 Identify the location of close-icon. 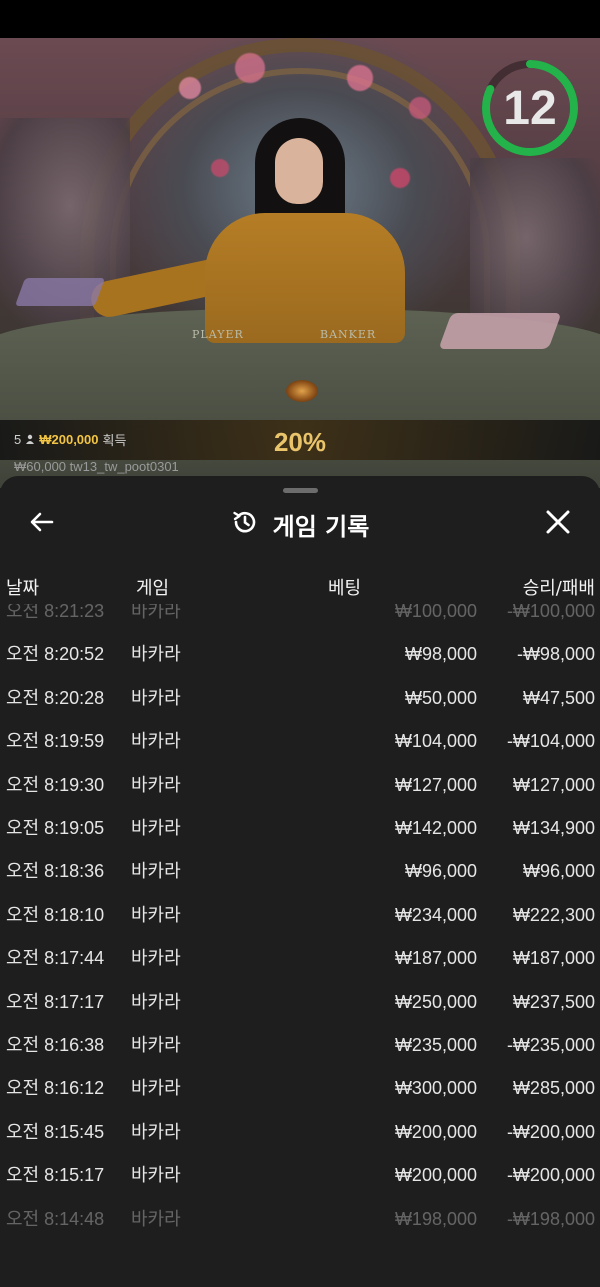
(558, 524).